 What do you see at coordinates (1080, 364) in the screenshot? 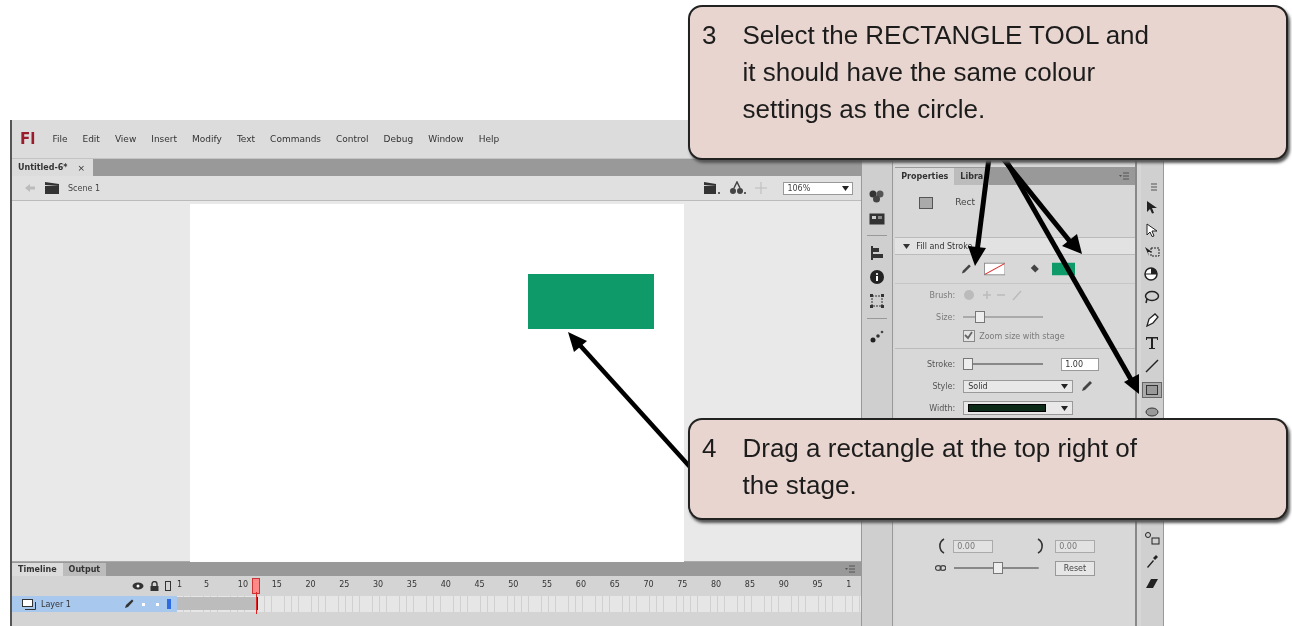
I see `stroke-value-field: 1.00` at bounding box center [1080, 364].